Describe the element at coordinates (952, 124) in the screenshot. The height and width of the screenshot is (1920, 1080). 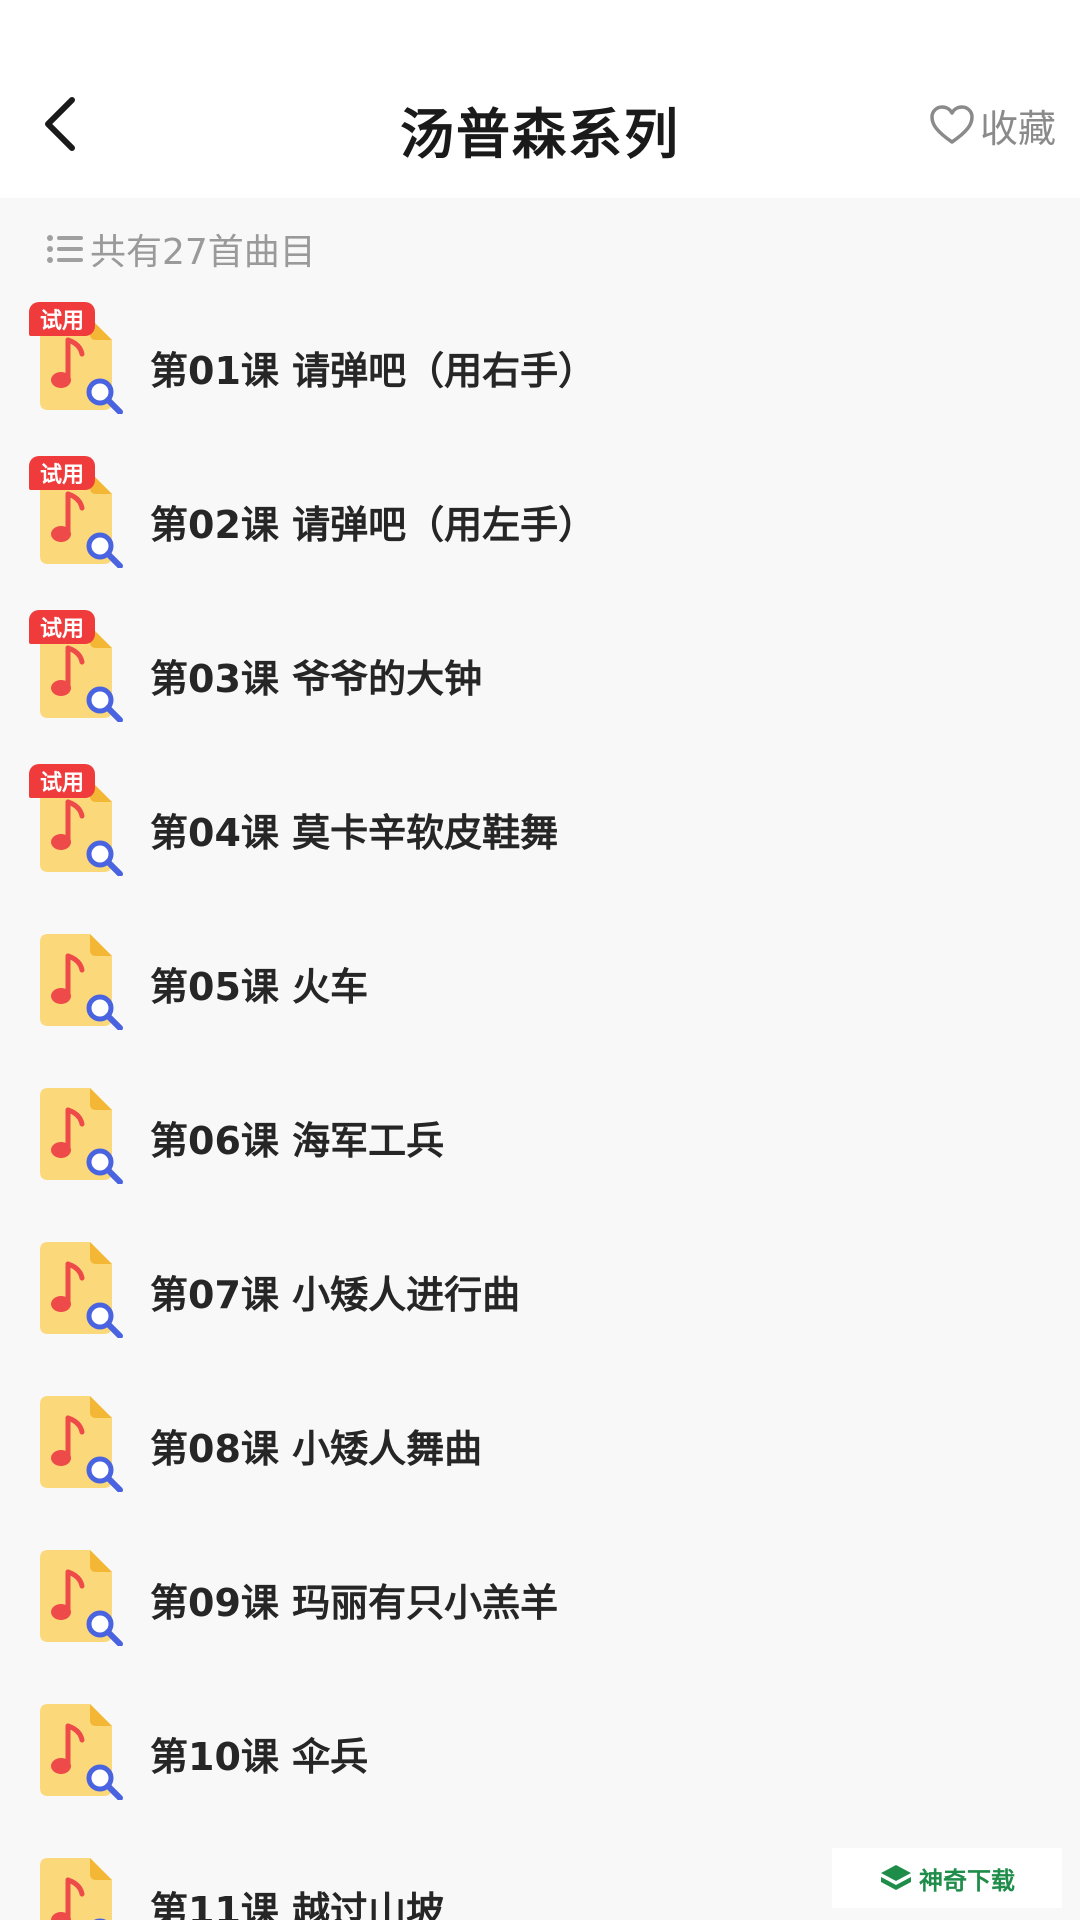
I see `heart-icon` at that location.